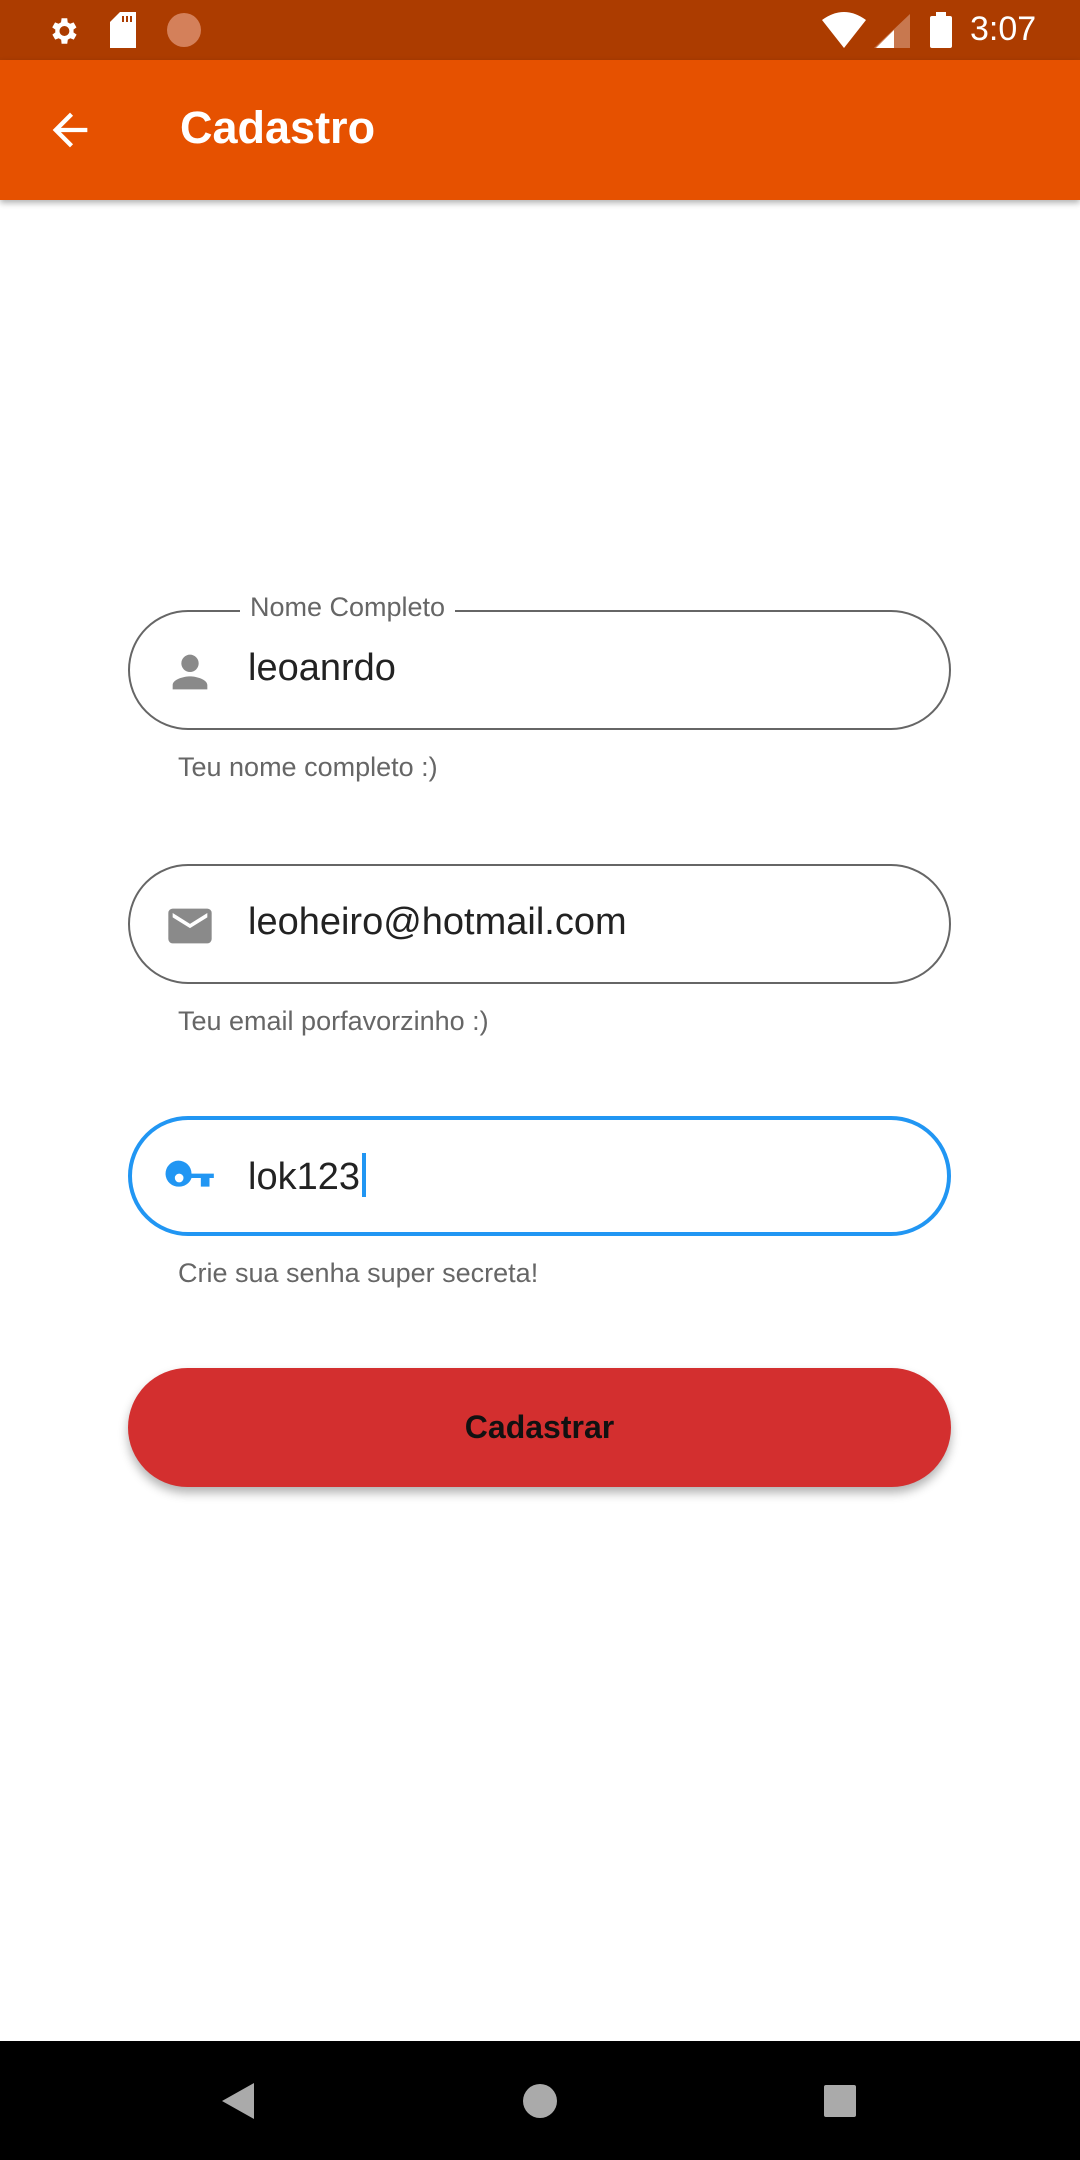 This screenshot has width=1080, height=2160. I want to click on back-triangle-icon, so click(238, 2101).